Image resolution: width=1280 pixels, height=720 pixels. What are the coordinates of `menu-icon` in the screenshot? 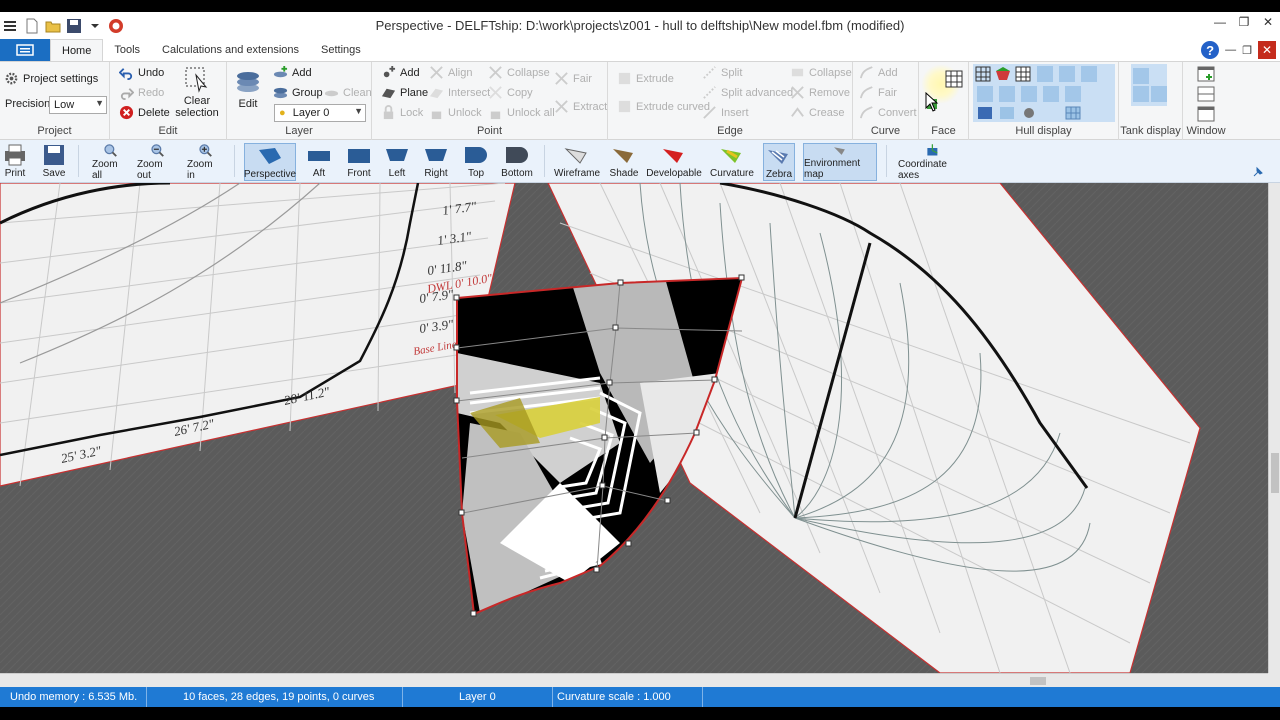 It's located at (11, 26).